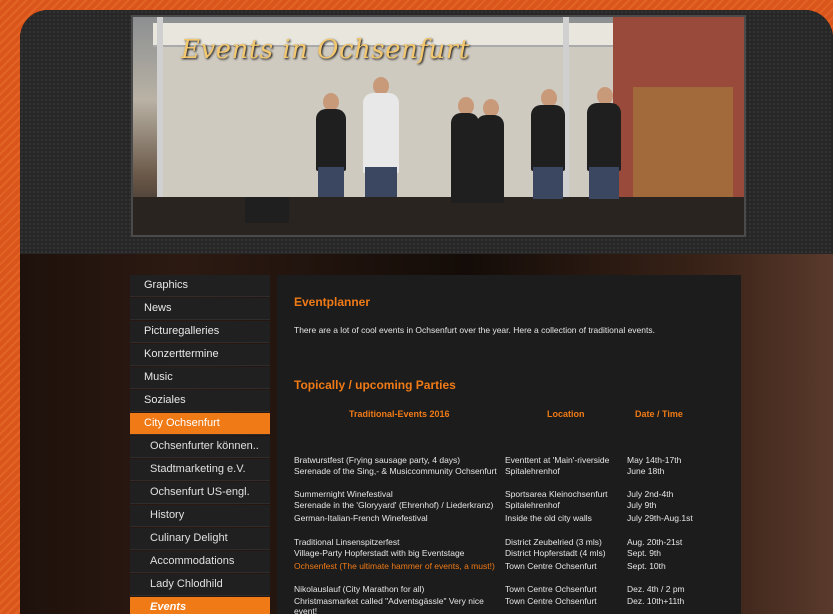  Describe the element at coordinates (343, 494) in the screenshot. I see `event-name: Summernight Winefestival` at that location.